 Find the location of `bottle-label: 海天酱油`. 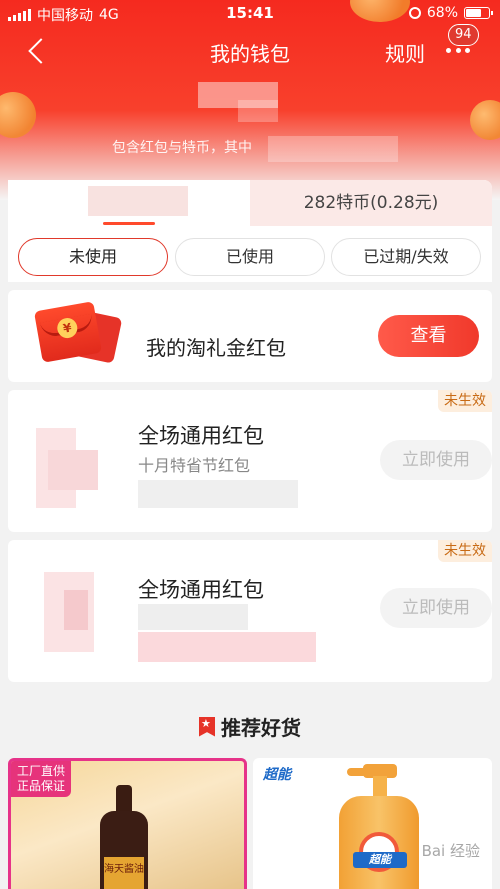

bottle-label: 海天酱油 is located at coordinates (124, 873).